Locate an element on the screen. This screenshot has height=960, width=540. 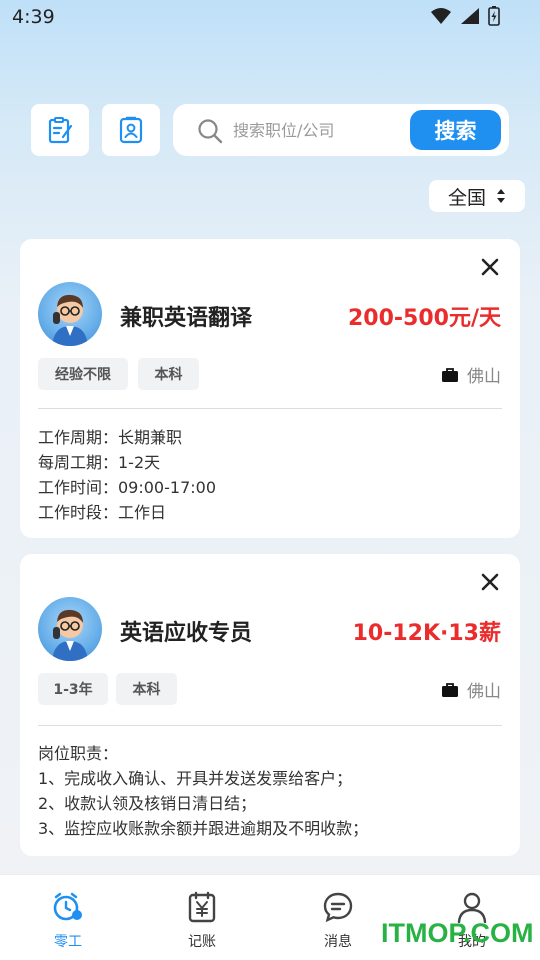
watermark: ITMOP.COM is located at coordinates (457, 933).